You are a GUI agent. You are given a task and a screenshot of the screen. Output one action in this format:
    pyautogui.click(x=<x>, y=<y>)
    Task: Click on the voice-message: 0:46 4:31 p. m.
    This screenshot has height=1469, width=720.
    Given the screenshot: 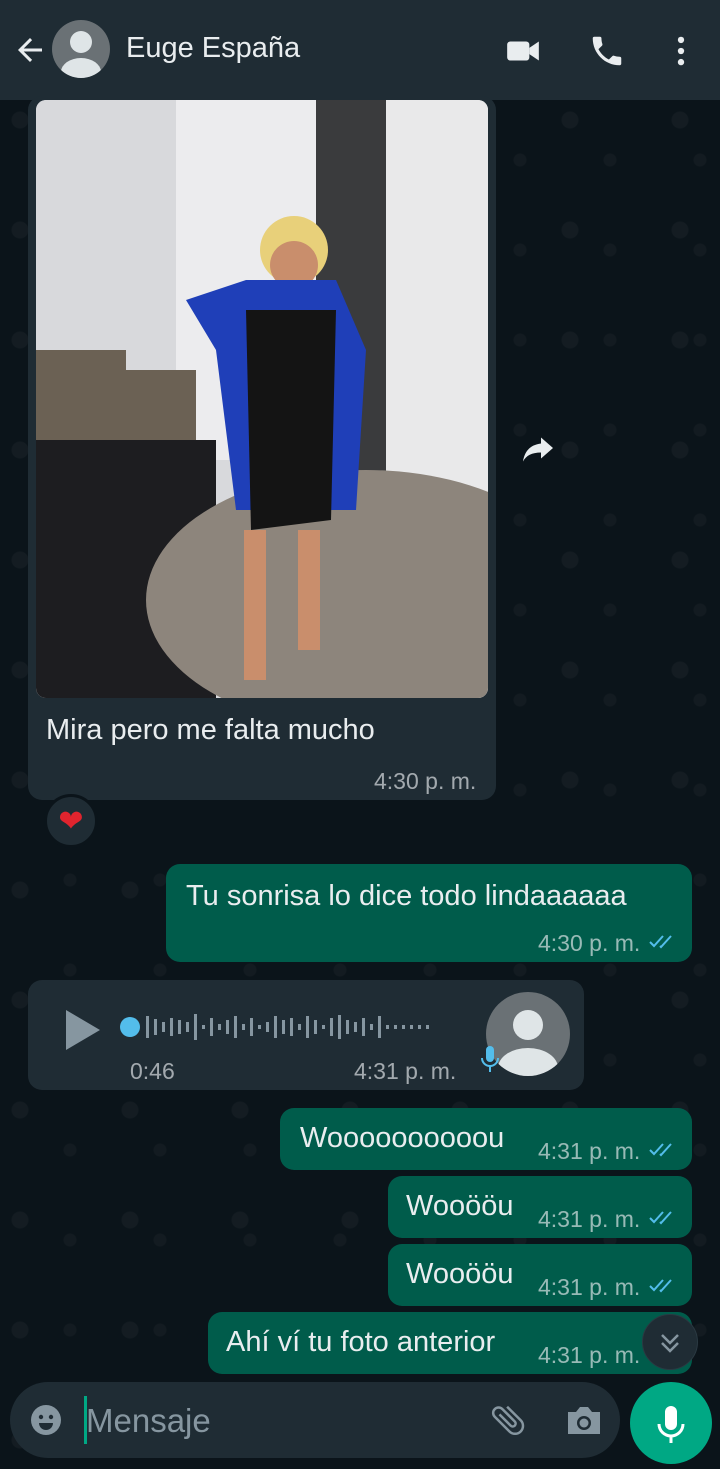 What is the action you would take?
    pyautogui.click(x=306, y=1035)
    